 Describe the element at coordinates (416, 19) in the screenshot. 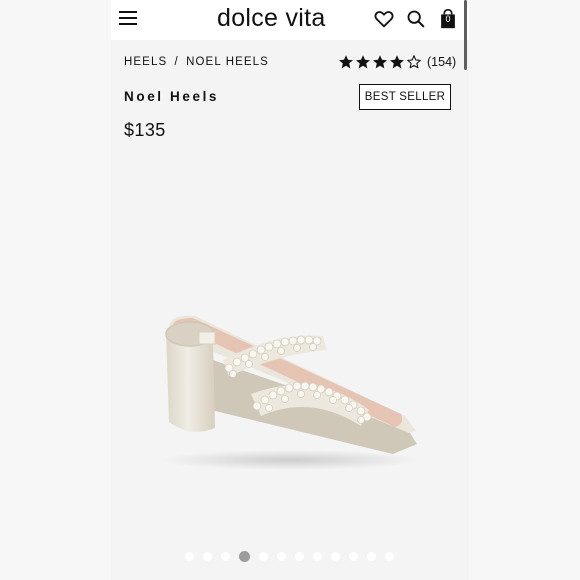

I see `search-icon` at that location.